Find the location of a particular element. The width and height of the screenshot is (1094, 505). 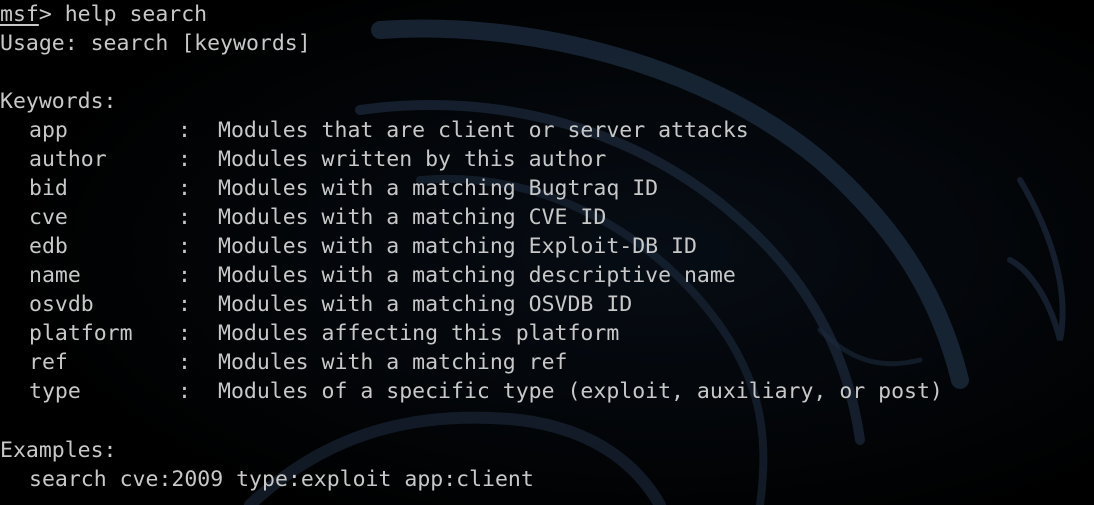

command-text: help search is located at coordinates (129, 14).